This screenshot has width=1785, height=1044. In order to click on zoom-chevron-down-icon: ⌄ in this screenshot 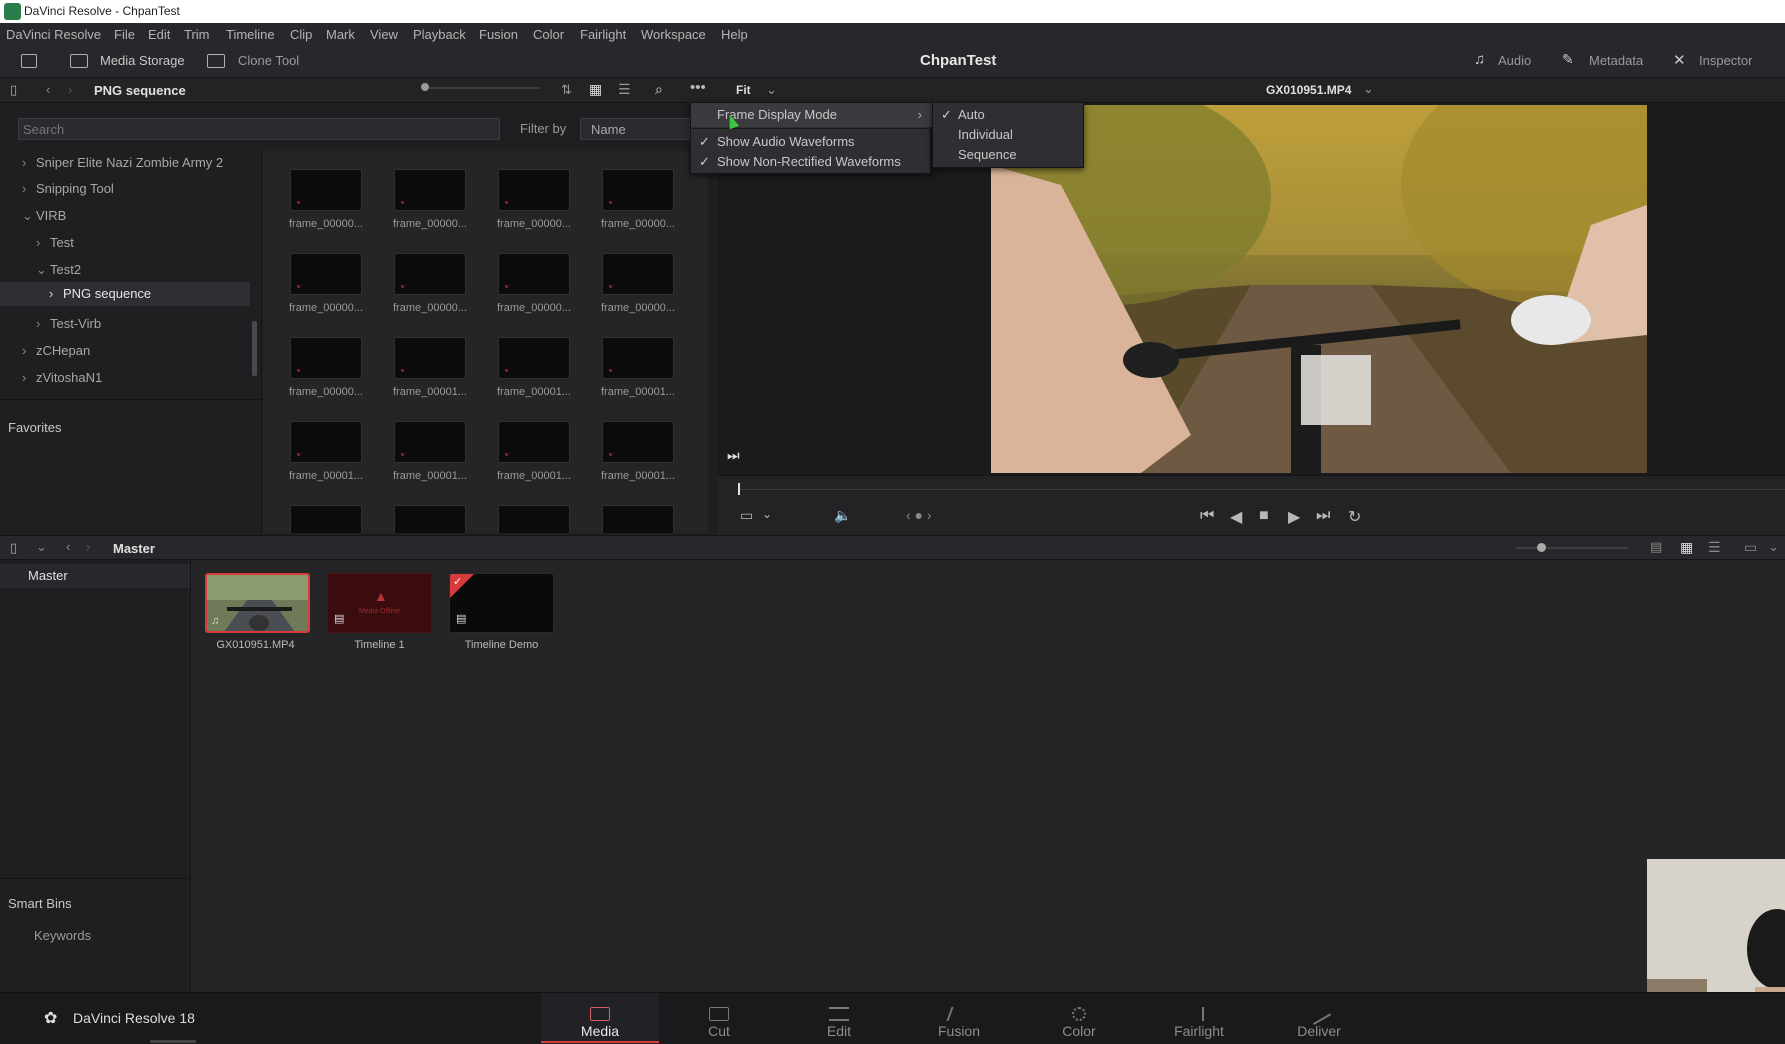, I will do `click(771, 90)`.